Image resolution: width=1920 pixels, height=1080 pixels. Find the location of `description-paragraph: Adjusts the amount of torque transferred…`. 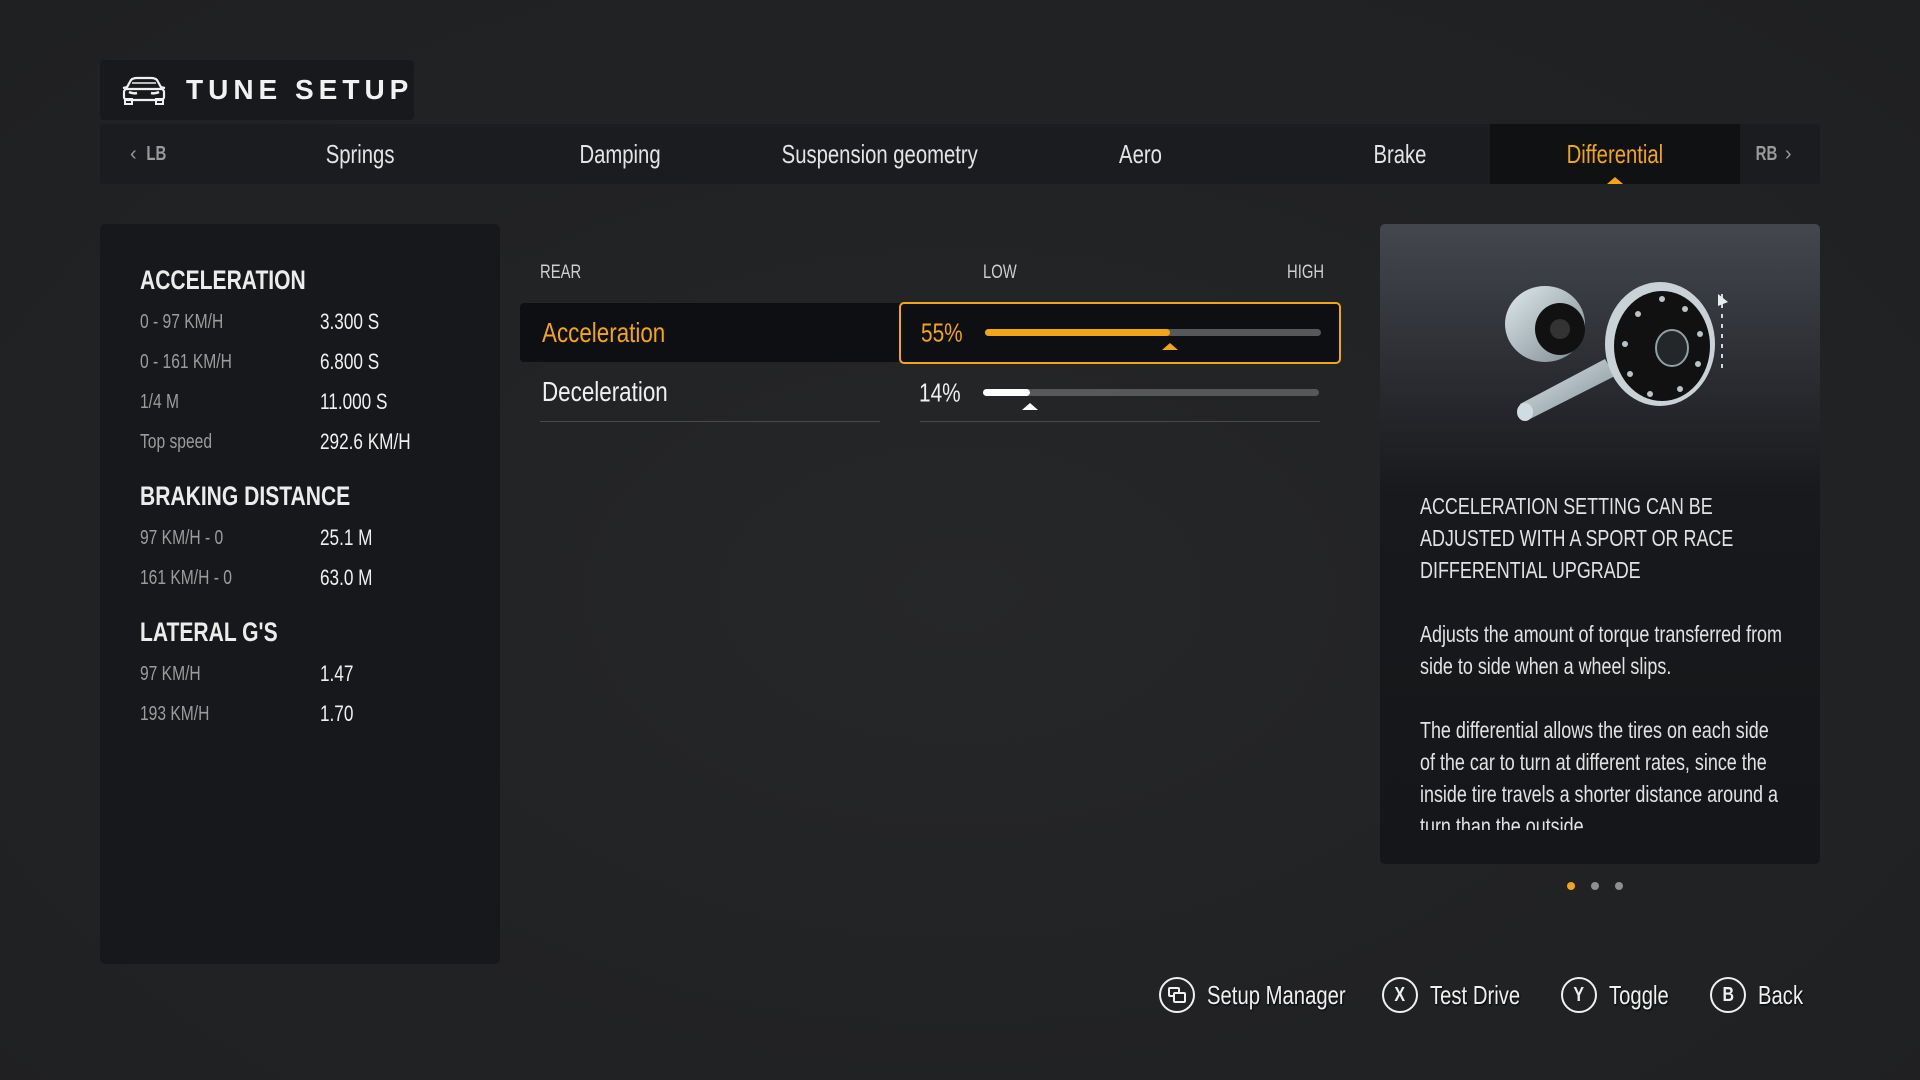

description-paragraph: Adjusts the amount of torque transferred… is located at coordinates (1601, 650).